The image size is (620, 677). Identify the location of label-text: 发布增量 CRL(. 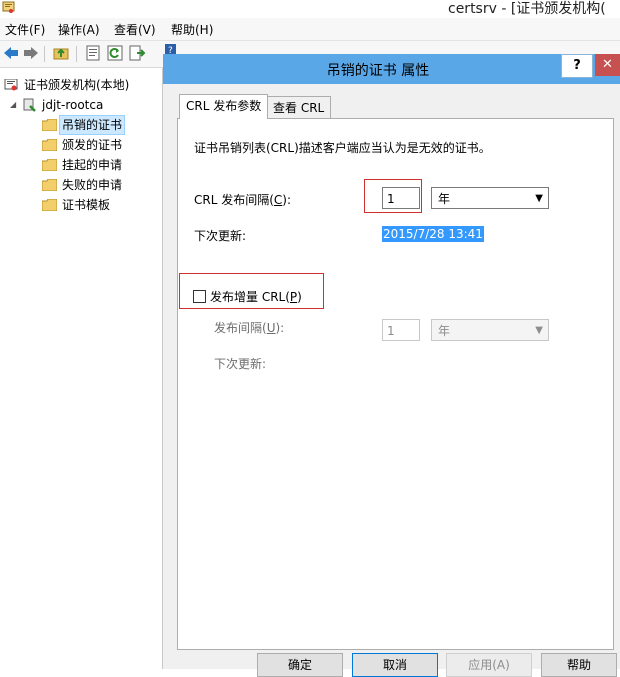
(250, 297).